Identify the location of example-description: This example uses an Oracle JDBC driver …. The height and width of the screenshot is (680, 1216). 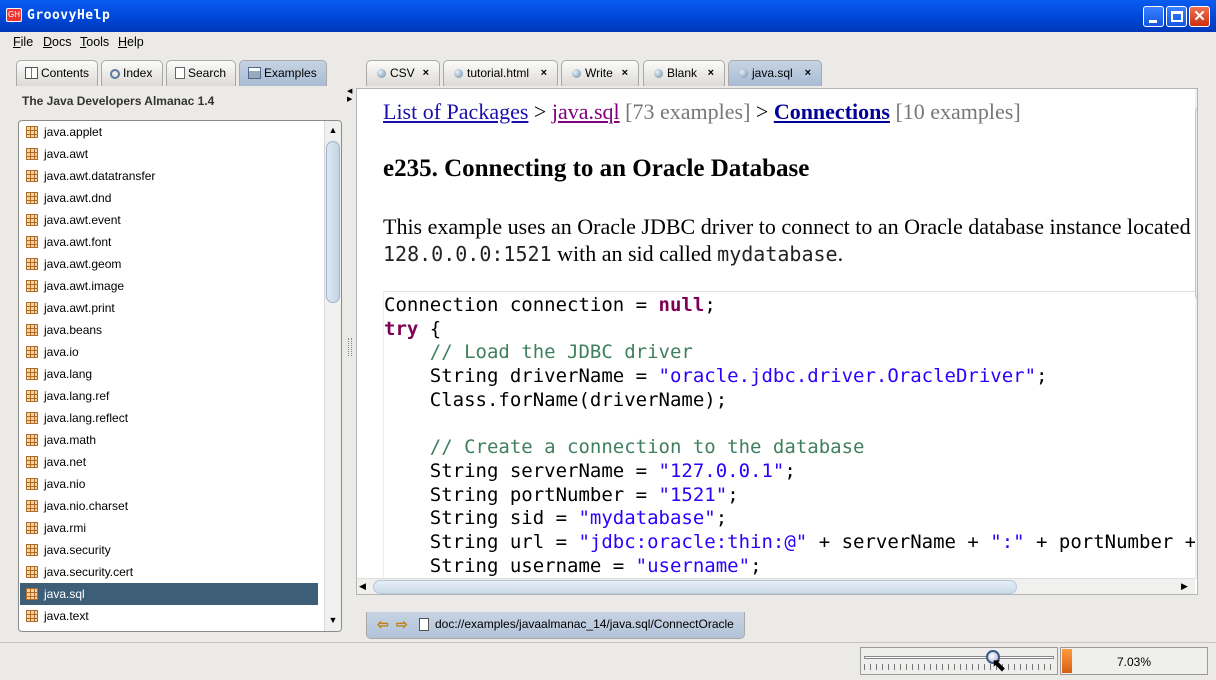
(790, 240).